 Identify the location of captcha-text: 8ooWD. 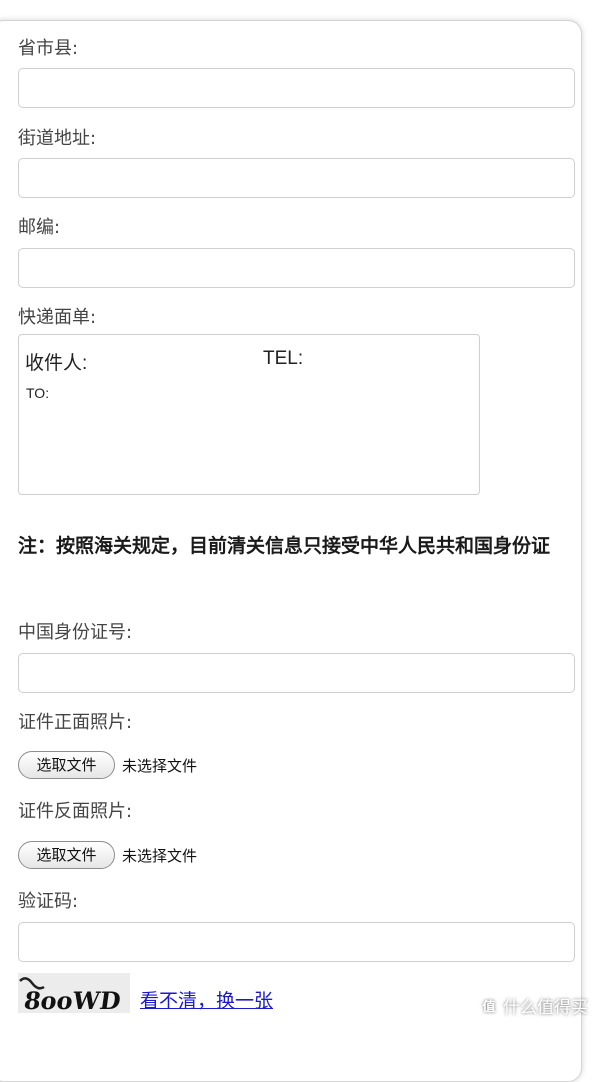
(72, 999).